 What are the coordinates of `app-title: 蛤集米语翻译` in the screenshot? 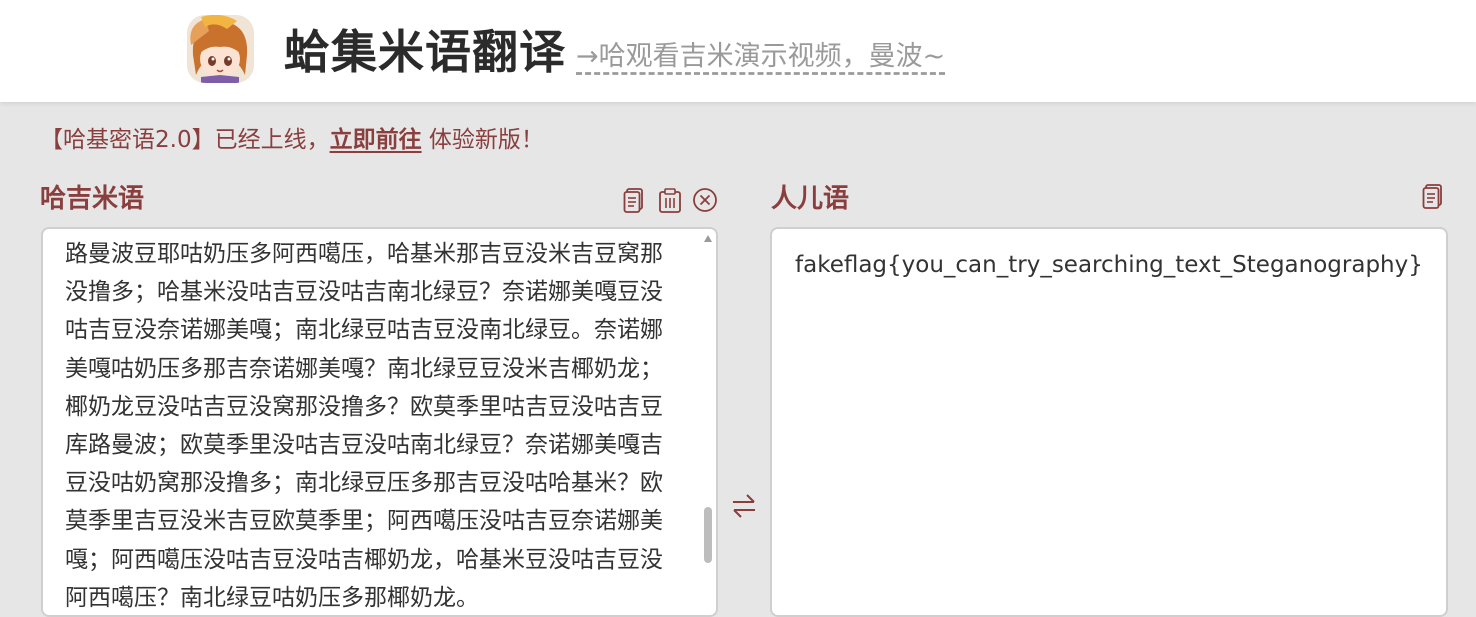 It's located at (425, 52).